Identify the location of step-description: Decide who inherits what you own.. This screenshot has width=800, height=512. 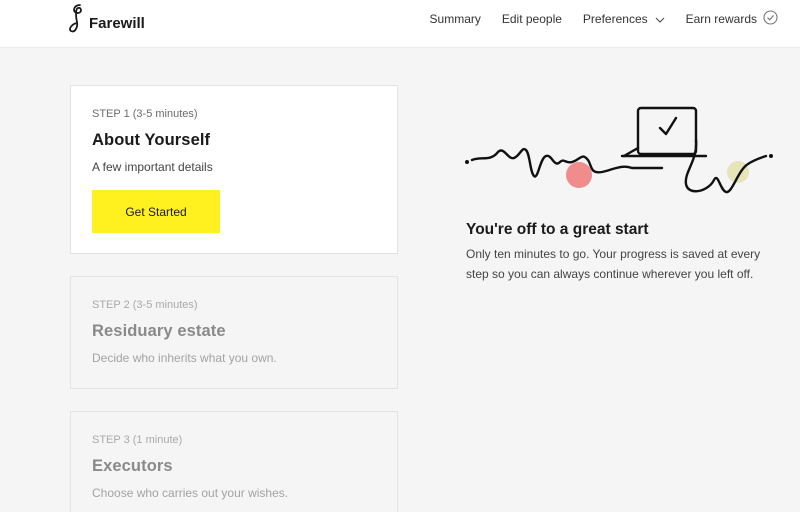
(184, 358).